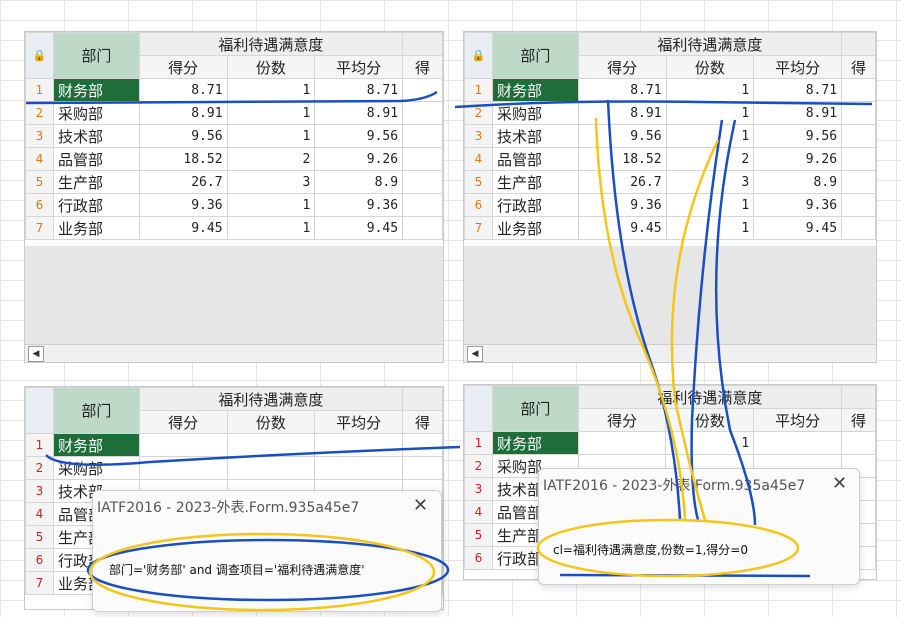 The width and height of the screenshot is (901, 617). I want to click on count-cell: 3, so click(710, 182).